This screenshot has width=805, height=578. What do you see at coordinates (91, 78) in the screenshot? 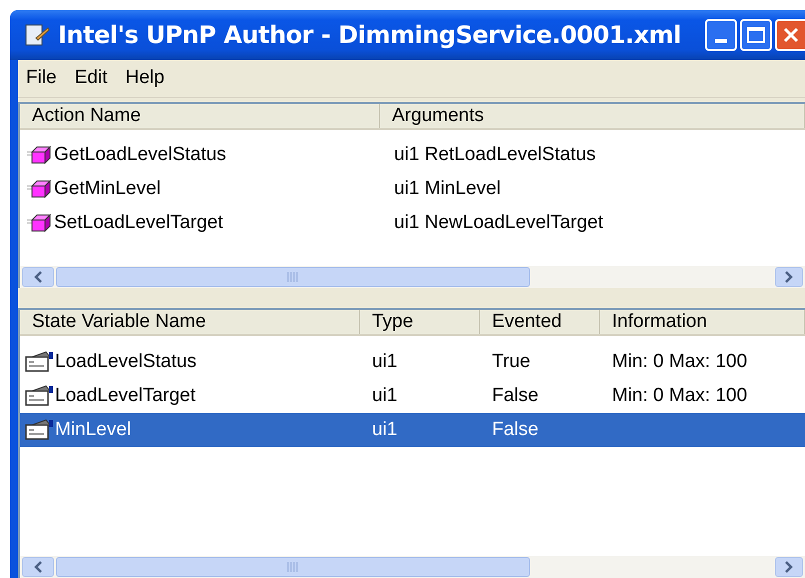
I see `menu-item: Edit` at bounding box center [91, 78].